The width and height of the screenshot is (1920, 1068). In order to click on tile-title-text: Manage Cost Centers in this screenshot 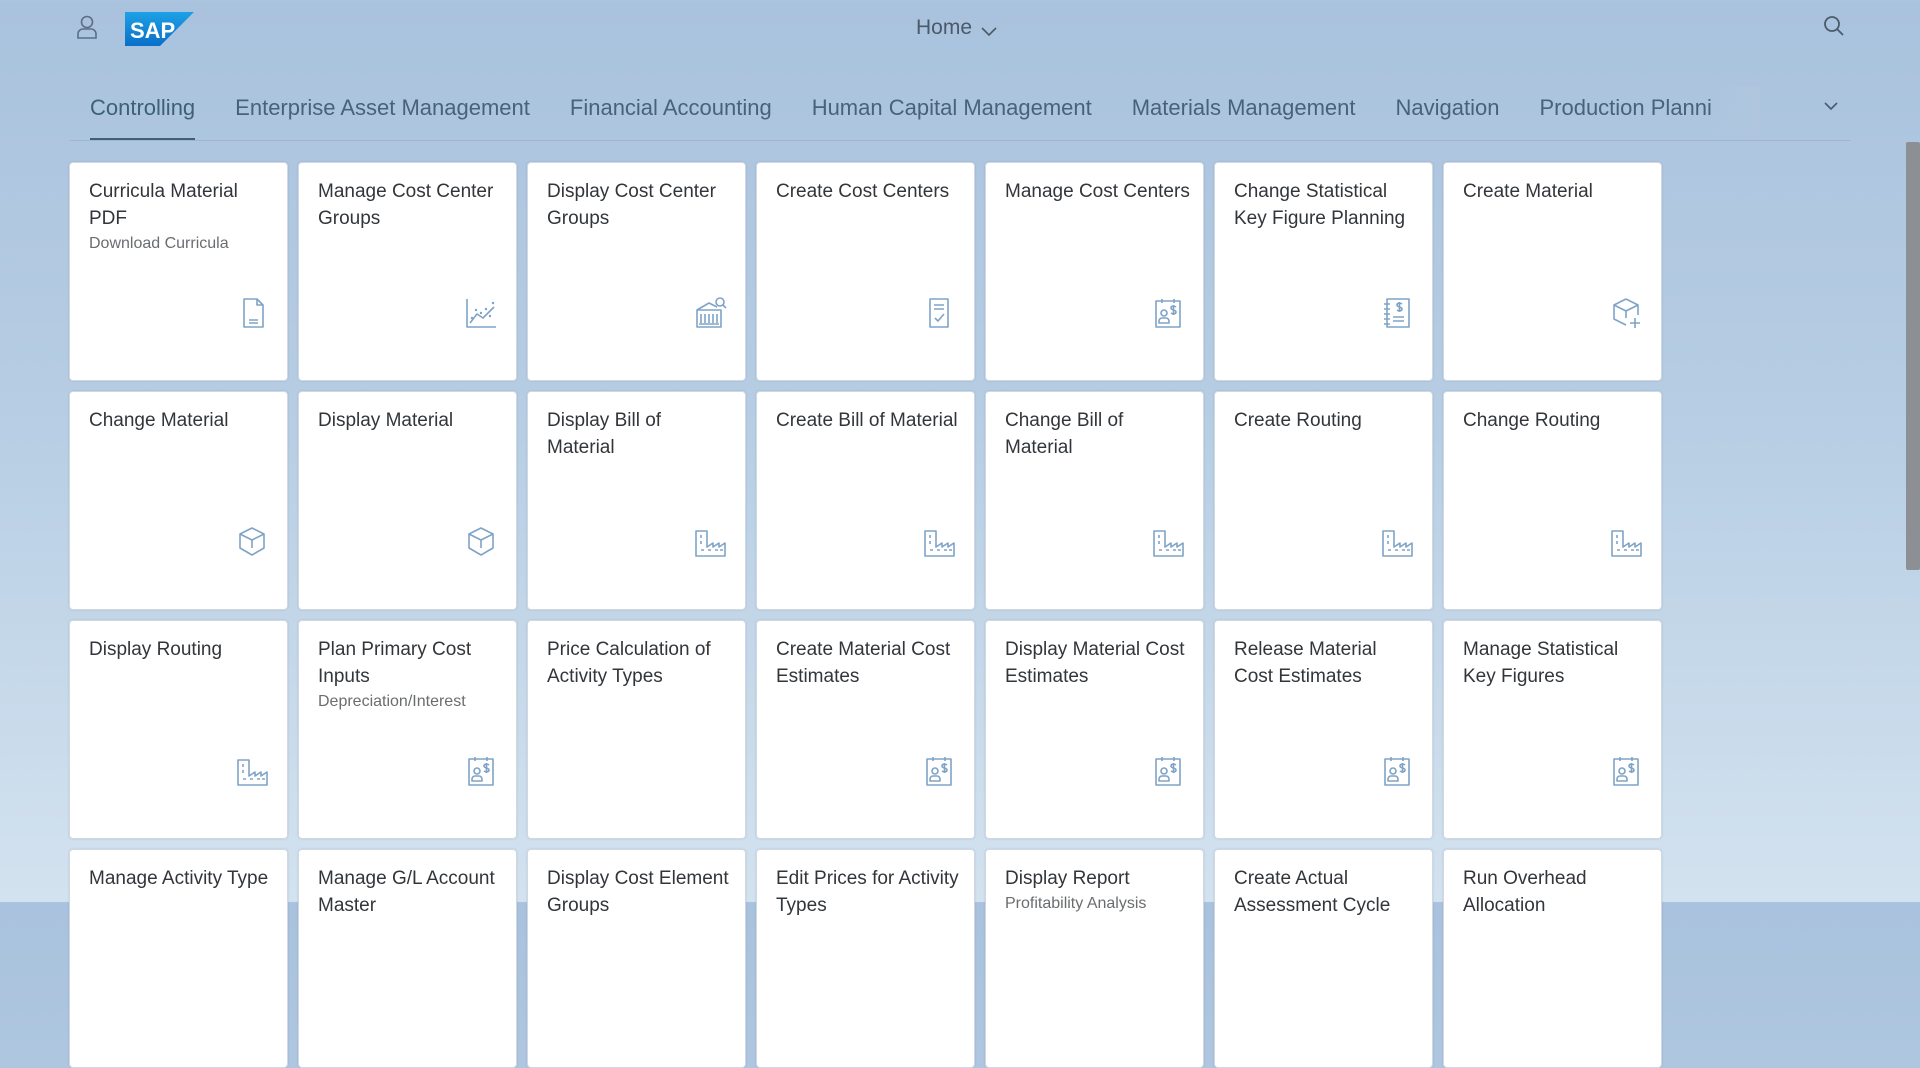, I will do `click(1097, 191)`.